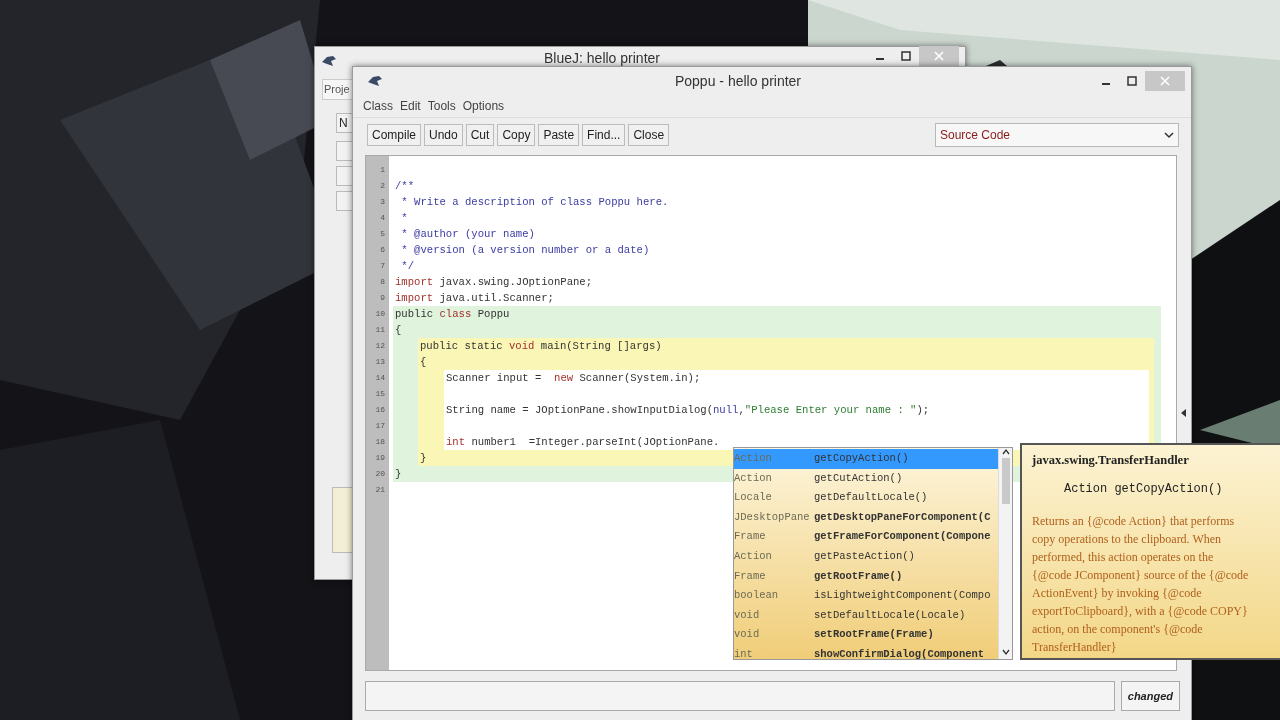  I want to click on line-number: 4, so click(382, 218).